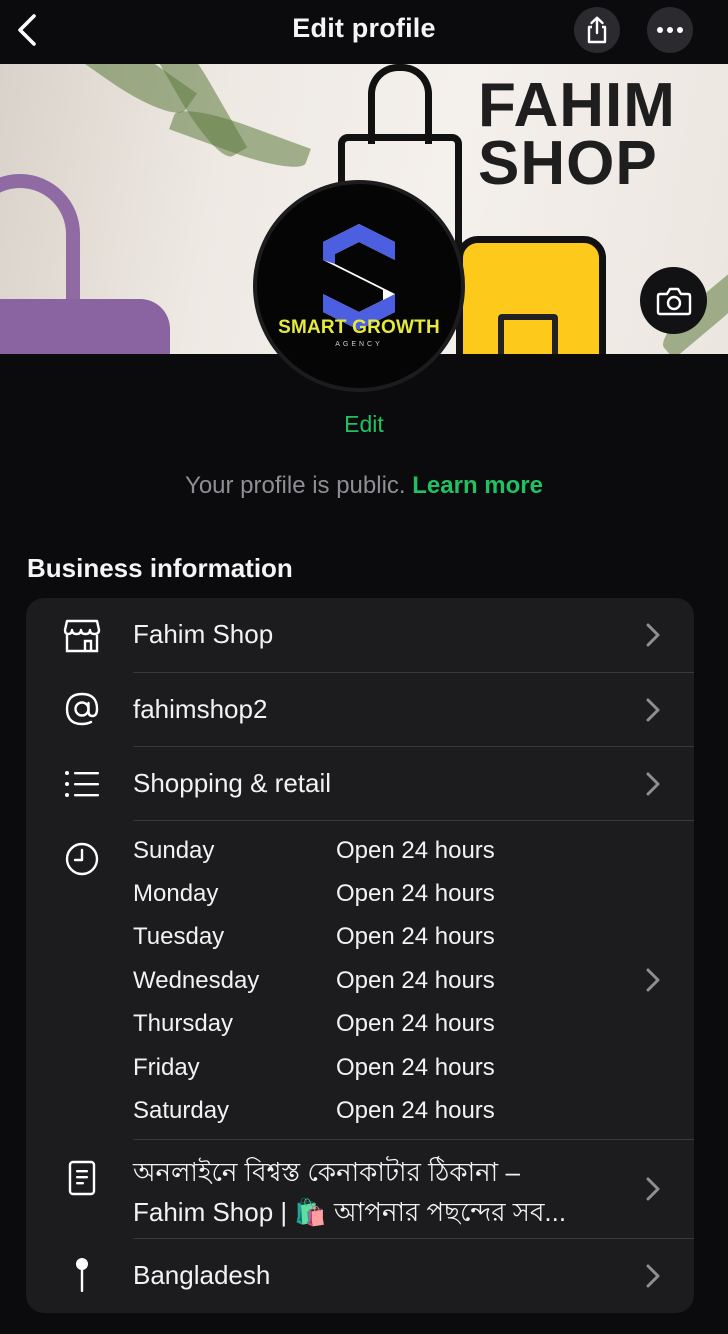 The width and height of the screenshot is (728, 1334). What do you see at coordinates (359, 344) in the screenshot?
I see `avatar-brand-sub: AGENCY` at bounding box center [359, 344].